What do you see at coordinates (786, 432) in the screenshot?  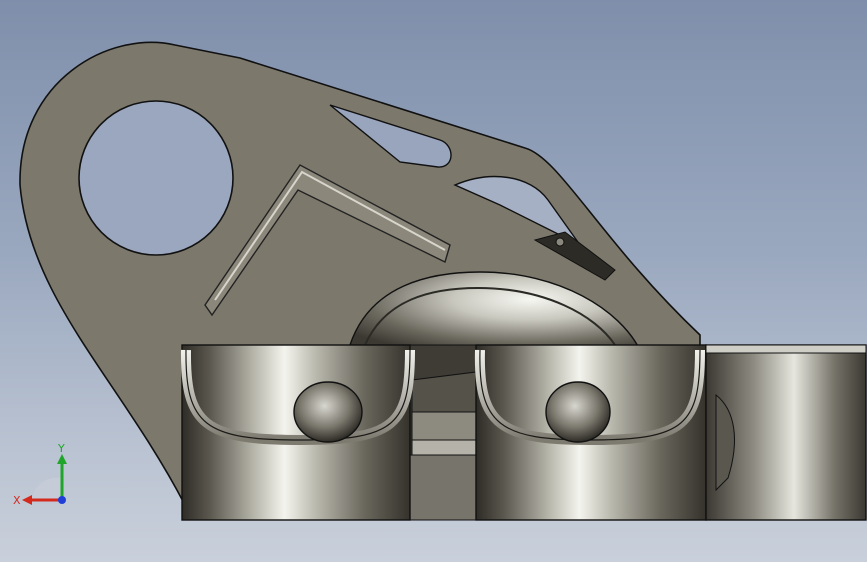 I see `right-knuckle` at bounding box center [786, 432].